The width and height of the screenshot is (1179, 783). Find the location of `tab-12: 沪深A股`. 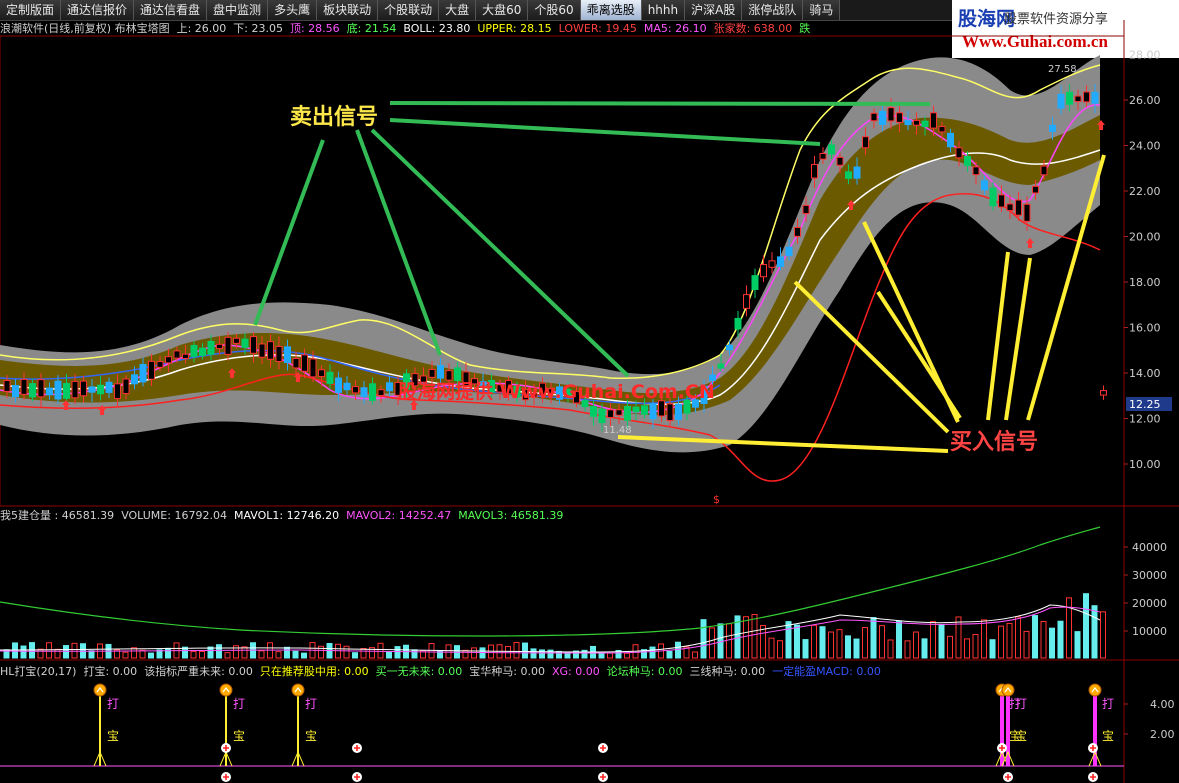

tab-12: 沪深A股 is located at coordinates (714, 10).